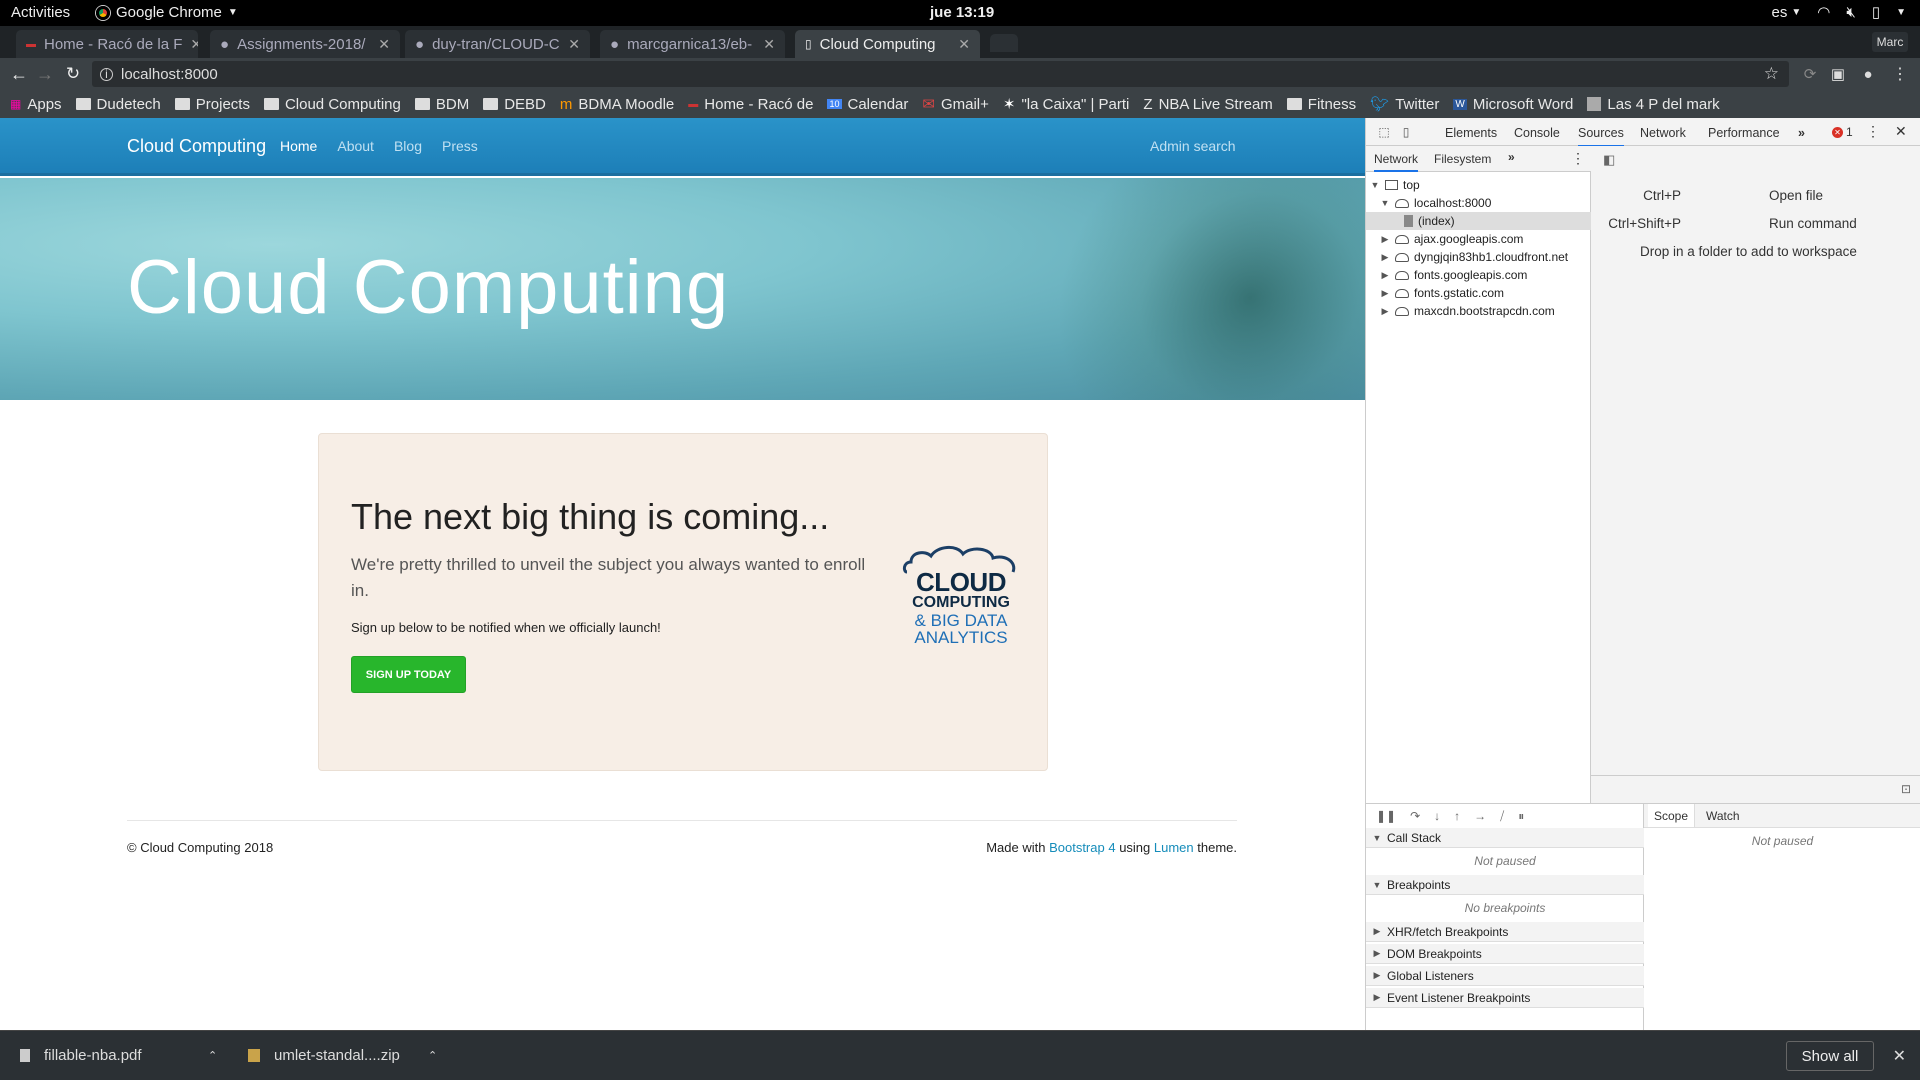 The width and height of the screenshot is (1920, 1080). What do you see at coordinates (1505, 998) in the screenshot?
I see `section-event-listener-breakpoints: ▶ Event Listener Breakpoints` at bounding box center [1505, 998].